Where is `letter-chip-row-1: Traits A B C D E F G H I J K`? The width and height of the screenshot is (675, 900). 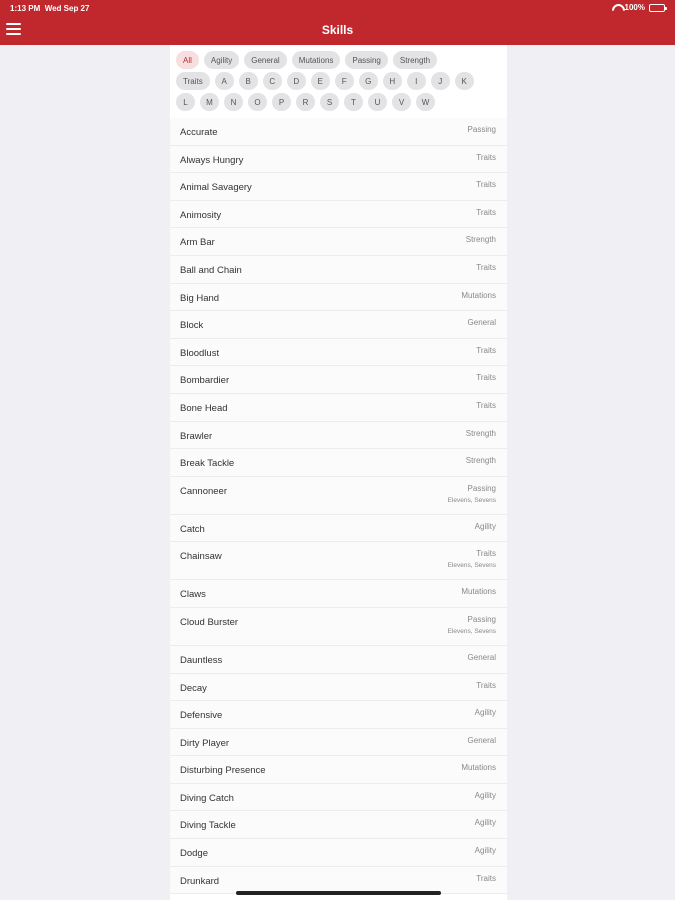 letter-chip-row-1: Traits A B C D E F G H I J K is located at coordinates (341, 81).